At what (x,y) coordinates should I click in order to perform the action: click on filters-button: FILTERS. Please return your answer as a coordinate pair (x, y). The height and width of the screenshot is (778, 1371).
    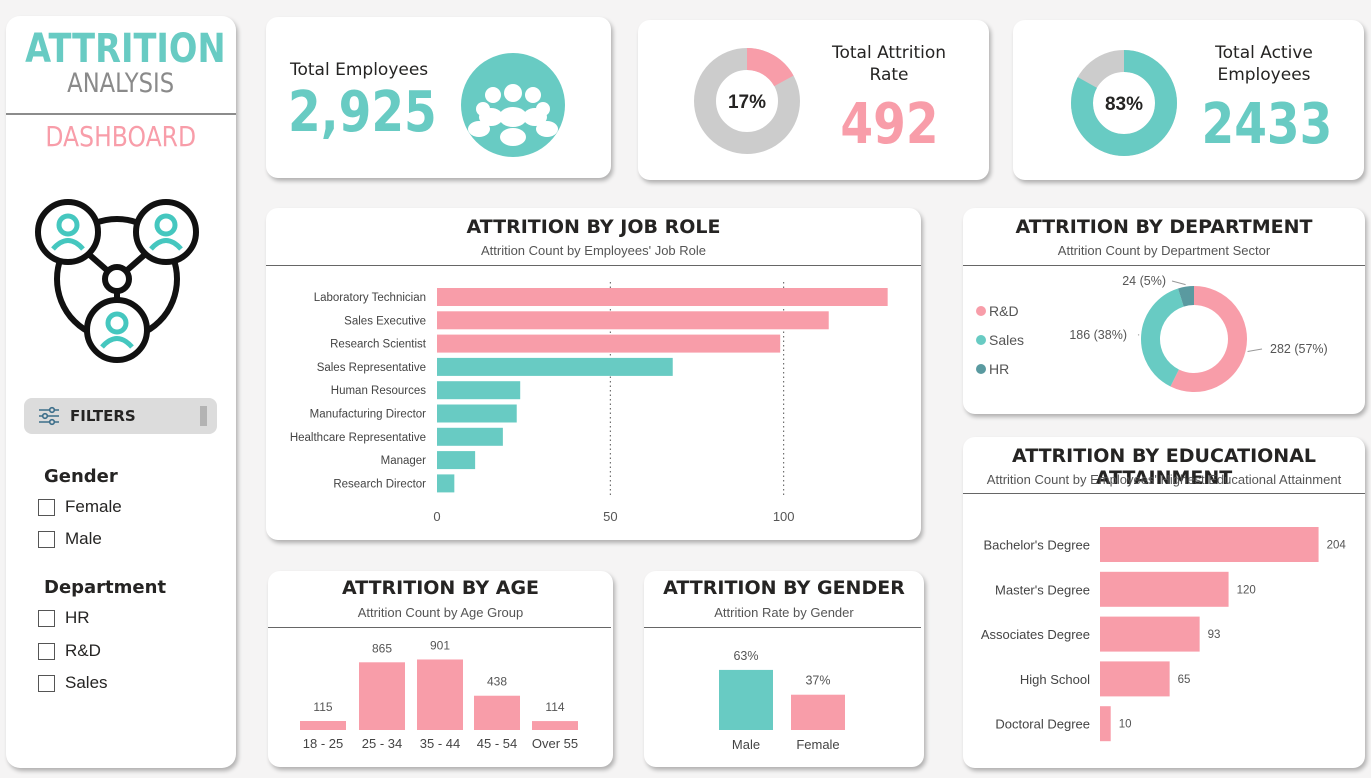
    Looking at the image, I should click on (120, 416).